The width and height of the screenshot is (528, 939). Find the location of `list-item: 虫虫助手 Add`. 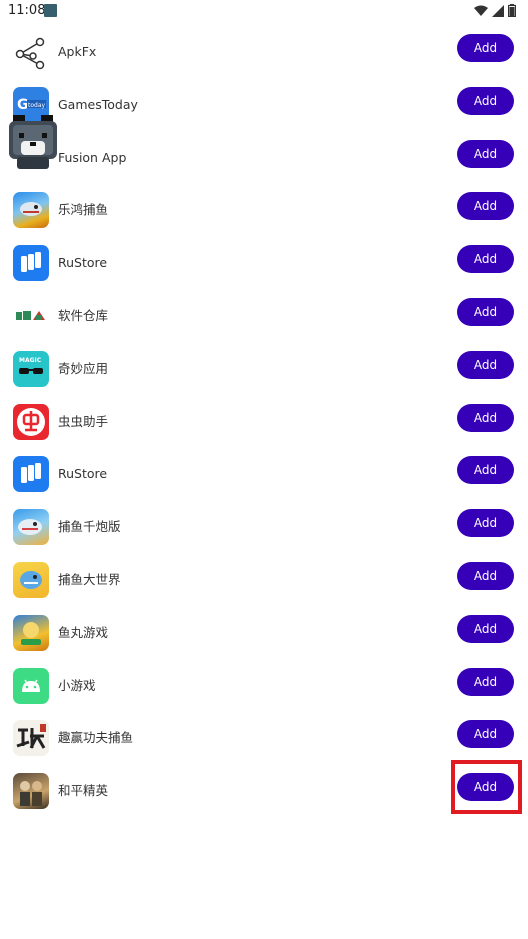

list-item: 虫虫助手 Add is located at coordinates (264, 422).